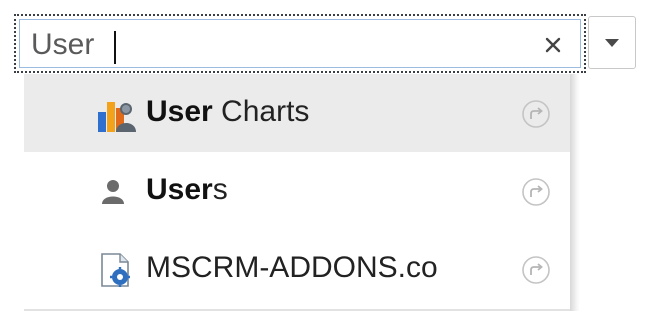  Describe the element at coordinates (116, 270) in the screenshot. I see `web-resource-icon` at that location.